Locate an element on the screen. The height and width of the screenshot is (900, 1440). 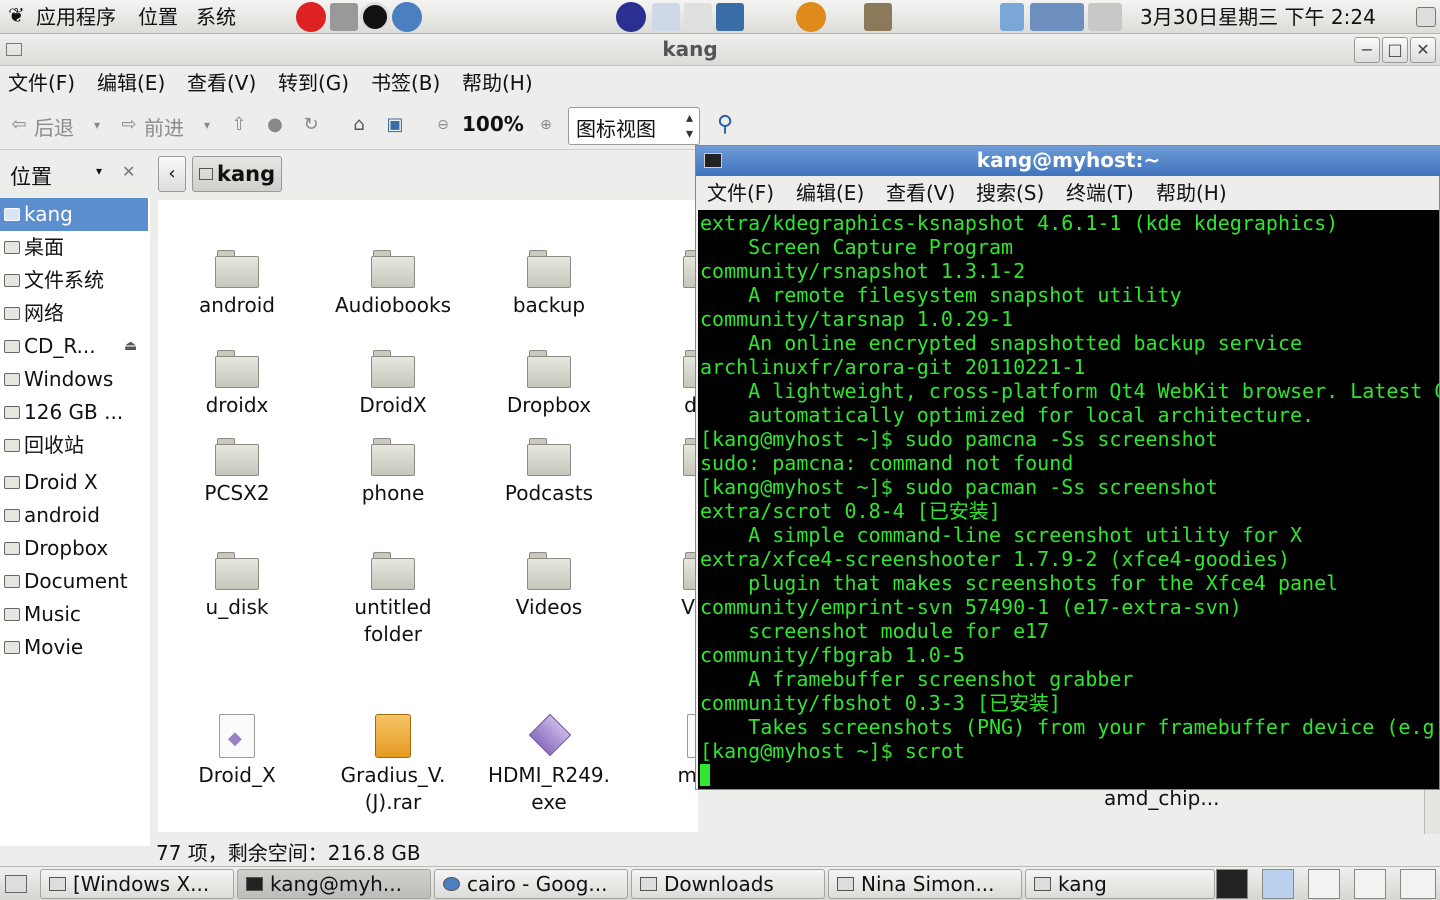
file-item: p is located at coordinates (662, 472).